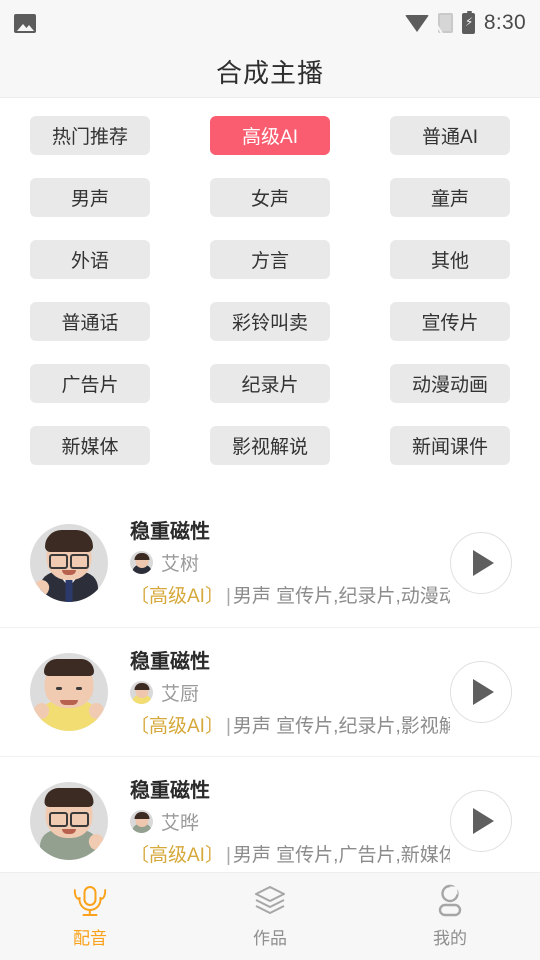 This screenshot has width=540, height=960. Describe the element at coordinates (90, 938) in the screenshot. I see `tab-dubbing-label: 配音` at that location.